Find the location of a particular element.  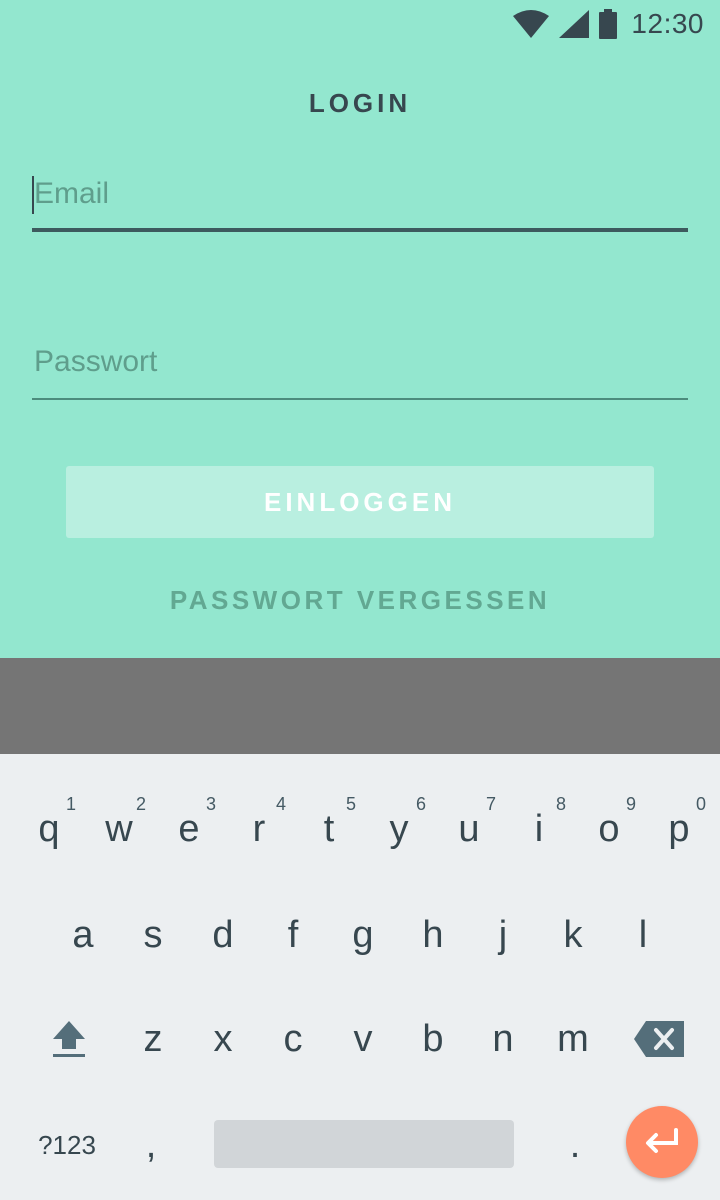

key-label: a is located at coordinates (83, 934).